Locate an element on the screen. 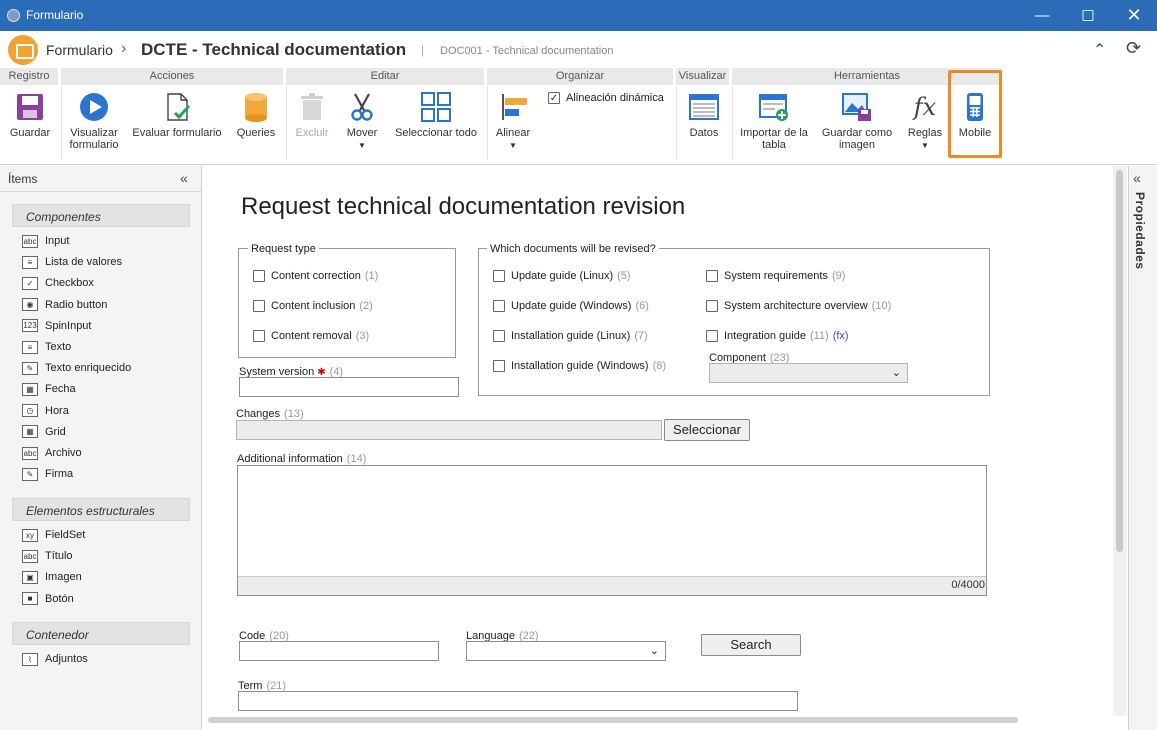 This screenshot has width=1157, height=730. code-input is located at coordinates (339, 651).